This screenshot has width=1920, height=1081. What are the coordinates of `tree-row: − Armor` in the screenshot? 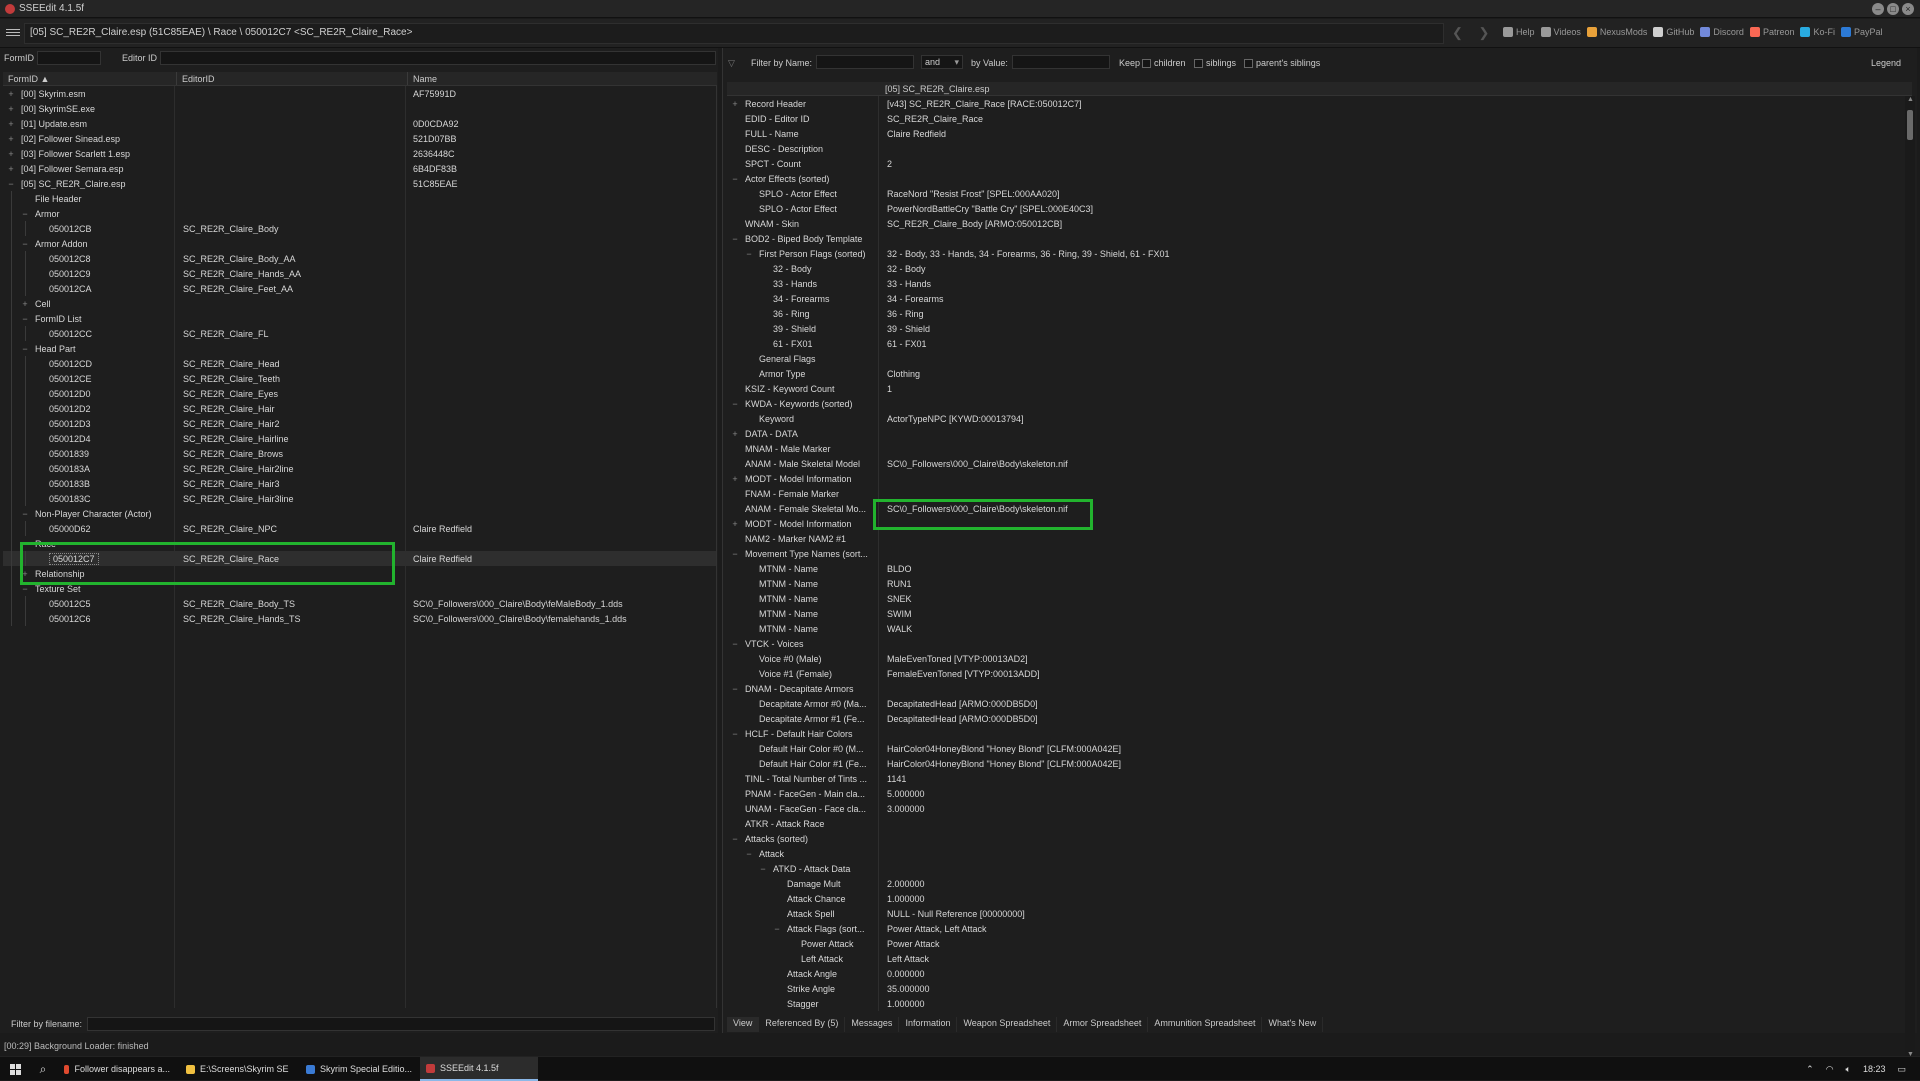 It's located at (359, 213).